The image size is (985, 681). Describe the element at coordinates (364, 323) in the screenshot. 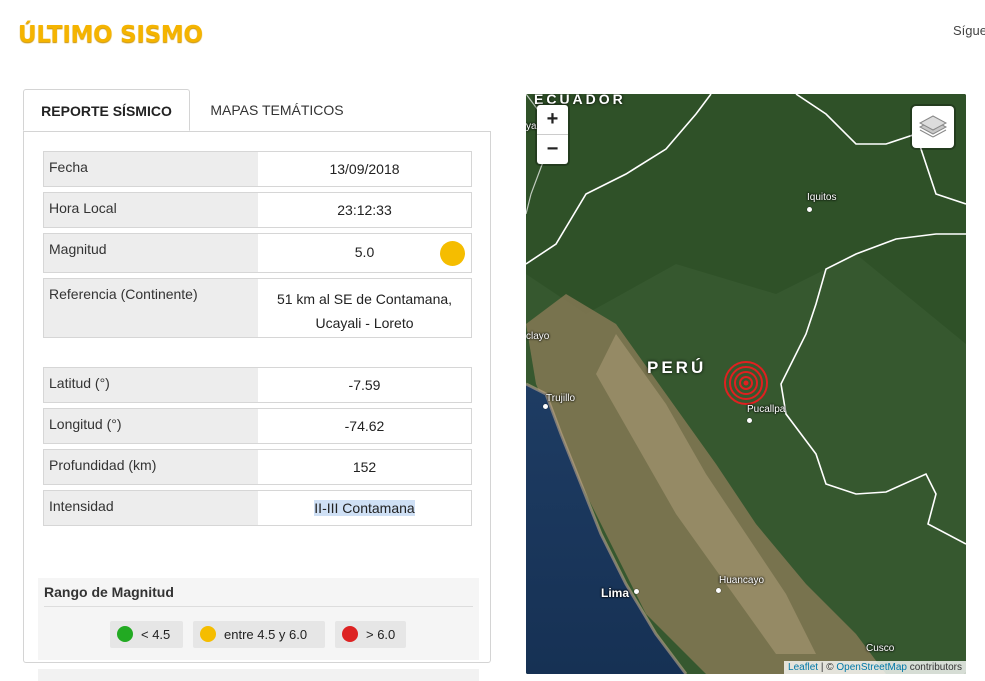

I see `referencia-line-2: Ucayali - Loreto` at that location.